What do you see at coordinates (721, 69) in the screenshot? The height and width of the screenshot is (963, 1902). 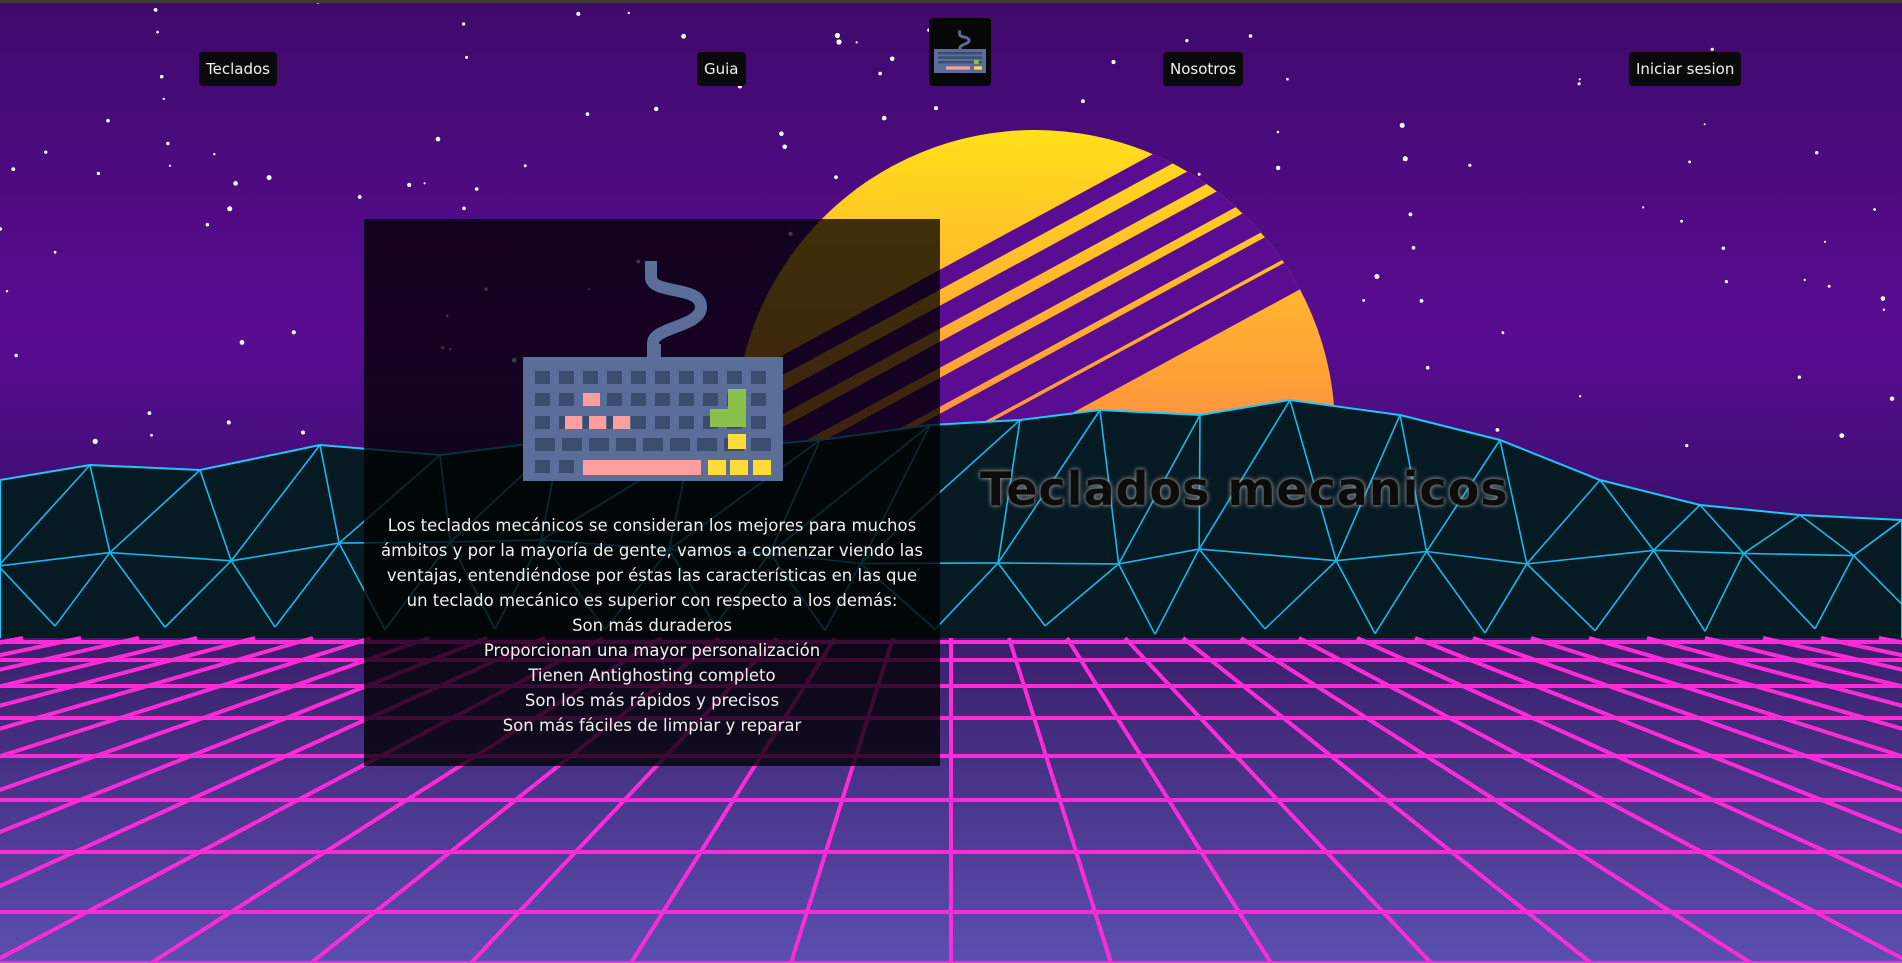 I see `nav-guia-button: Guia` at bounding box center [721, 69].